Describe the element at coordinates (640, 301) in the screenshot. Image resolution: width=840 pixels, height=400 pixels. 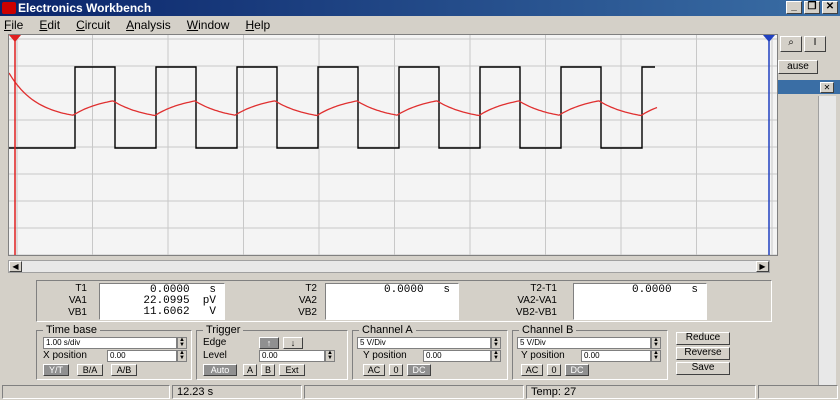
I see `difference-readout: 0.0000 s` at that location.